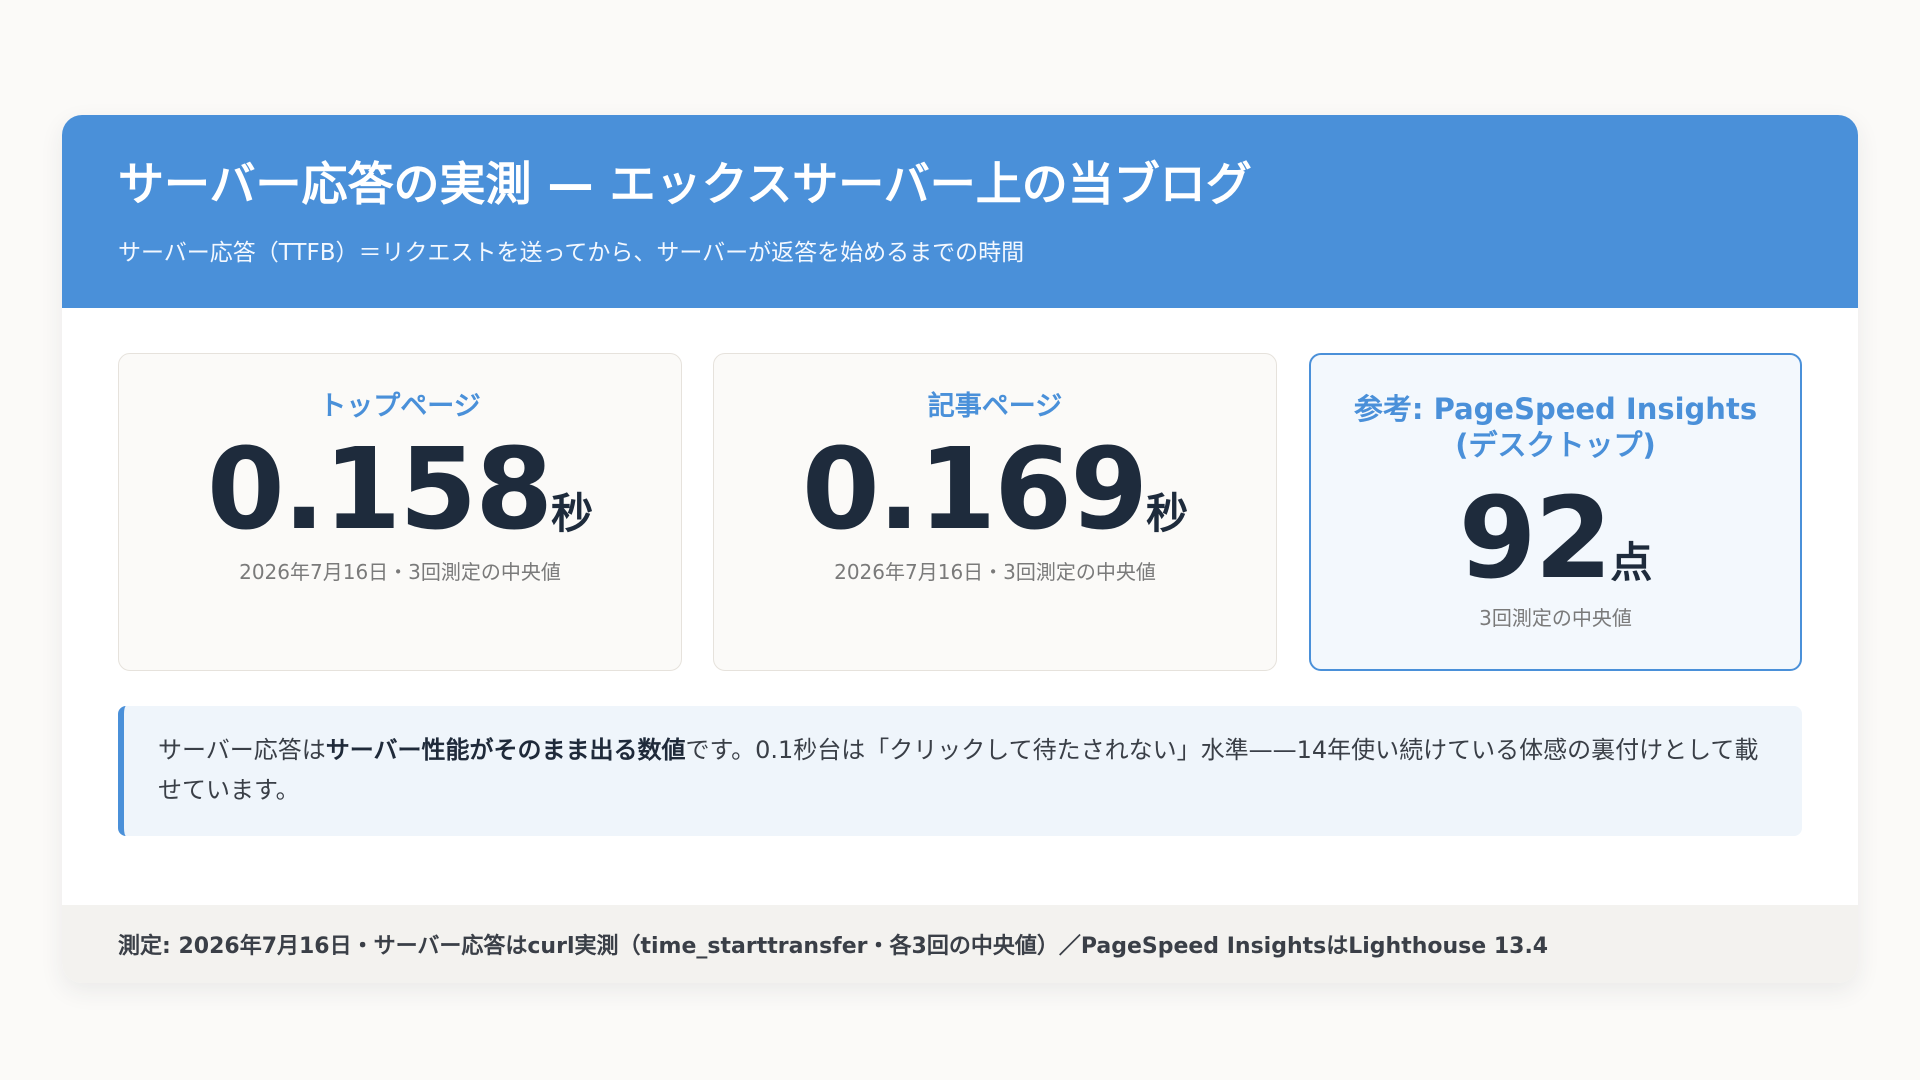  Describe the element at coordinates (1555, 618) in the screenshot. I see `metric-note: 3回測定の中央値` at that location.